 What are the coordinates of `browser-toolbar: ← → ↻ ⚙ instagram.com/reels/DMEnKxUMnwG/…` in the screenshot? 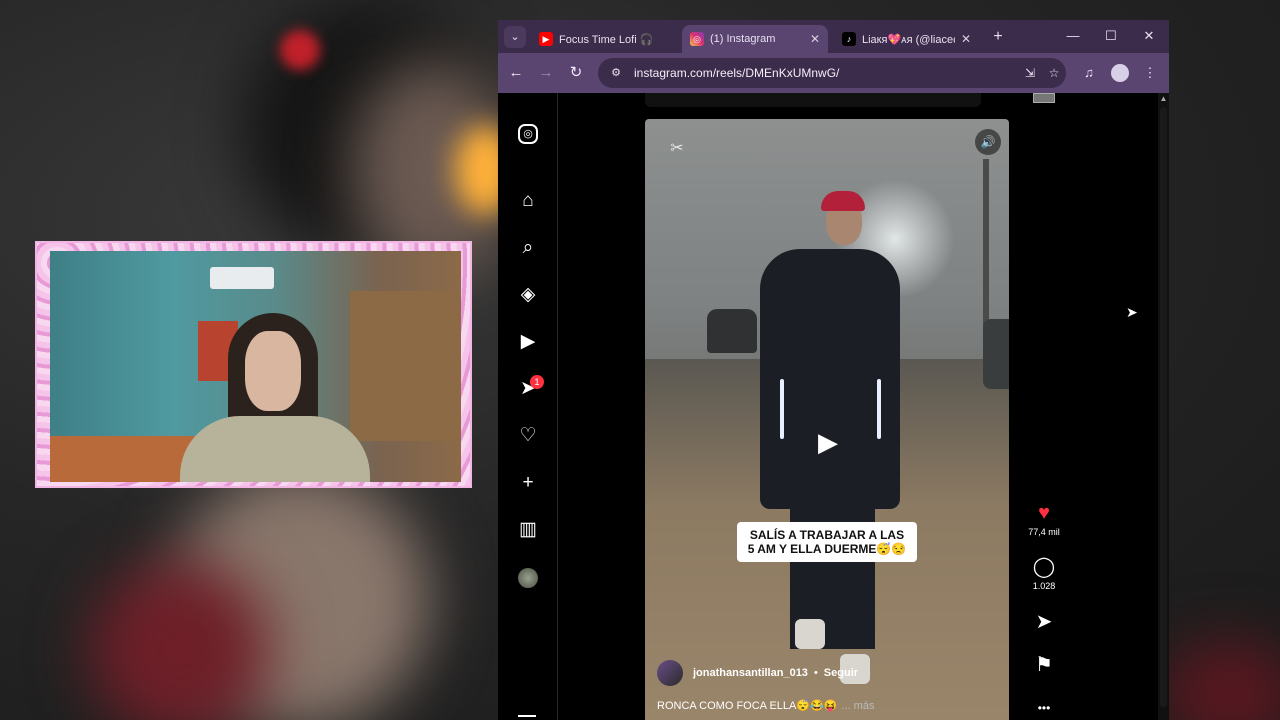 It's located at (833, 73).